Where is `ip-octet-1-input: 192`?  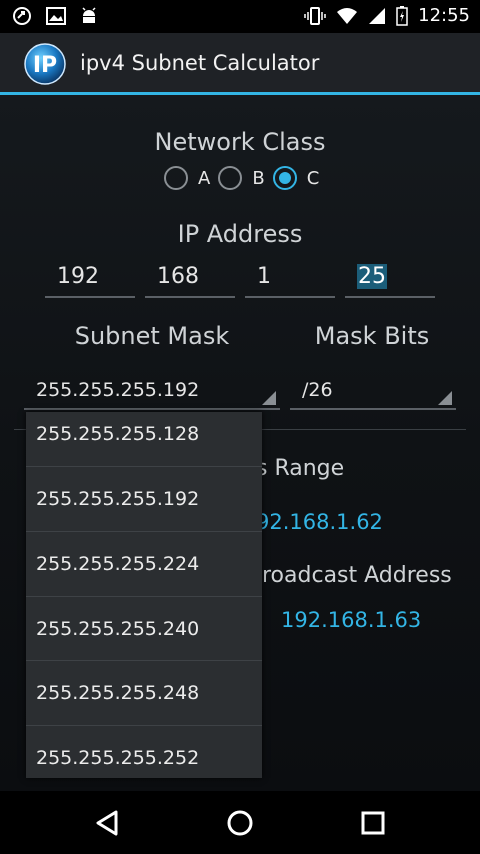
ip-octet-1-input: 192 is located at coordinates (90, 278).